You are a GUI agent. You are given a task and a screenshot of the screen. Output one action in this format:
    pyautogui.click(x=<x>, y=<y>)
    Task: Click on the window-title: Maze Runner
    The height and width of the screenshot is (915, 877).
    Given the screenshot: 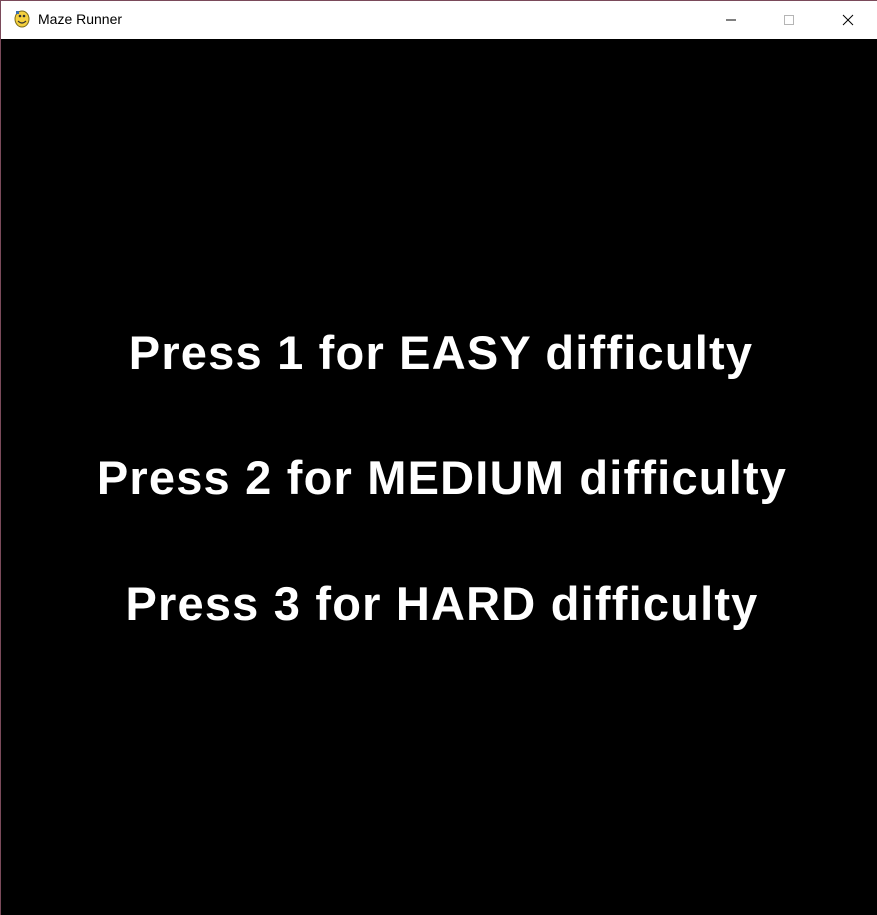 What is the action you would take?
    pyautogui.click(x=80, y=19)
    